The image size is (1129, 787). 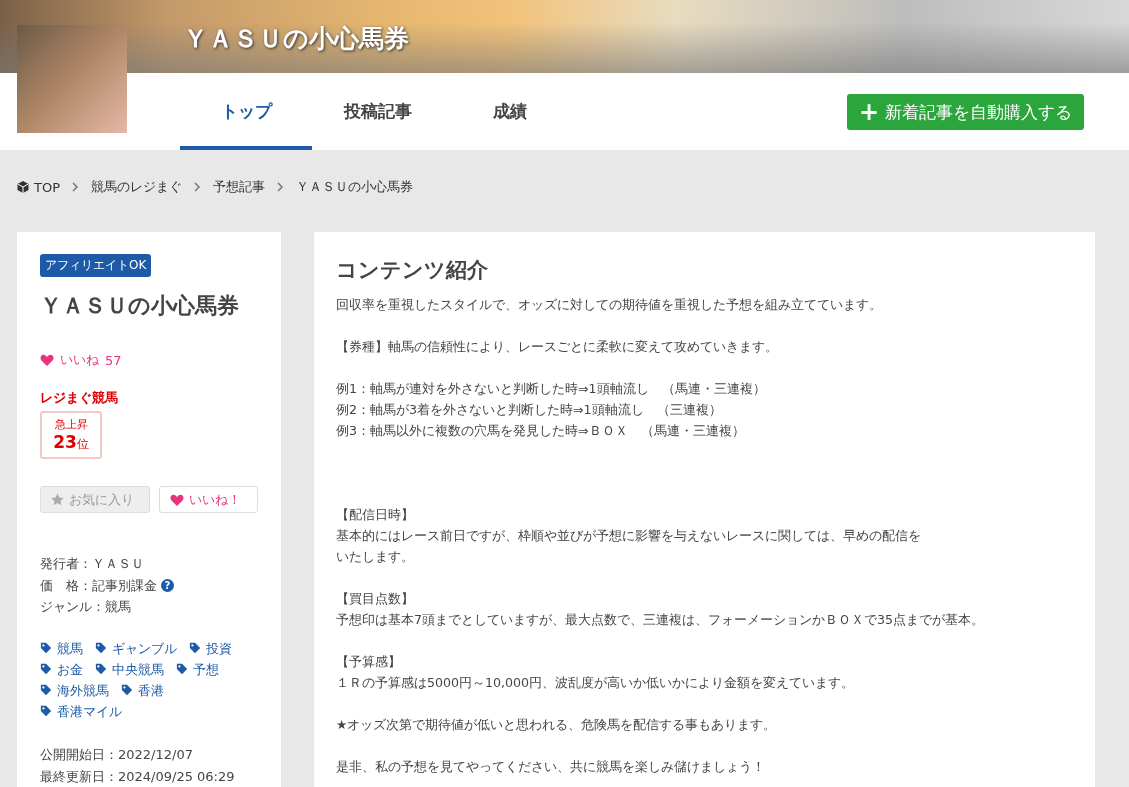 I want to click on body-text: 例1：軸馬が連対を外さないと判断した時⇒1頭軸流し （馬連・三連複）, so click(x=551, y=389).